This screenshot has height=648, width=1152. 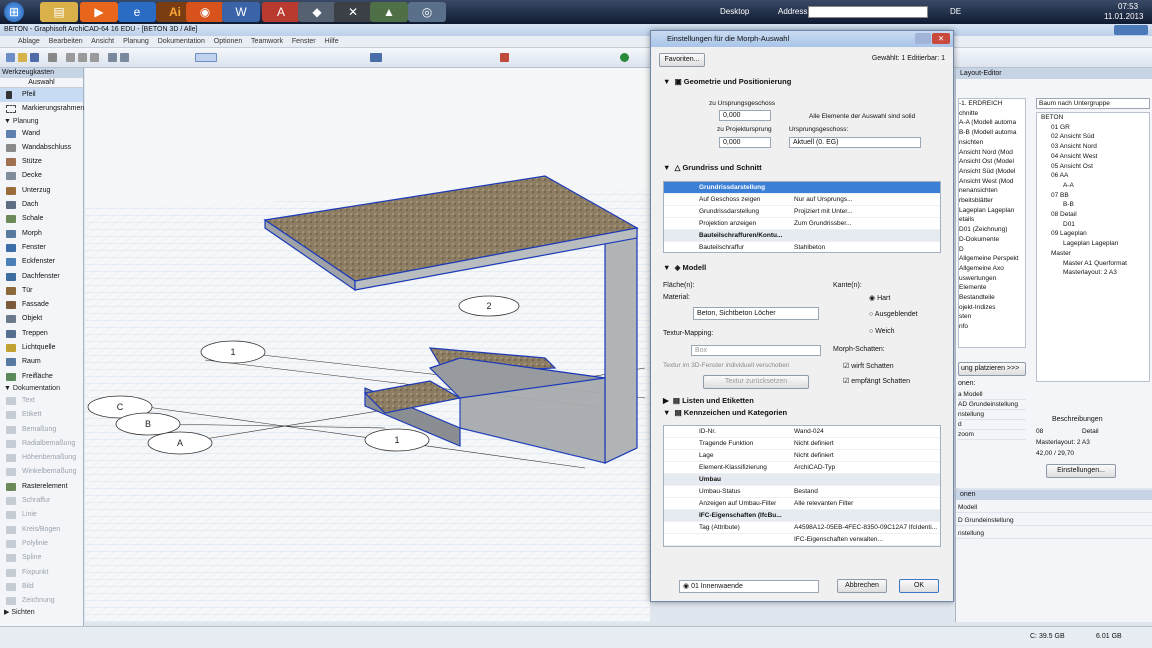 I want to click on list-item: D-Dokumente, so click(x=992, y=240).